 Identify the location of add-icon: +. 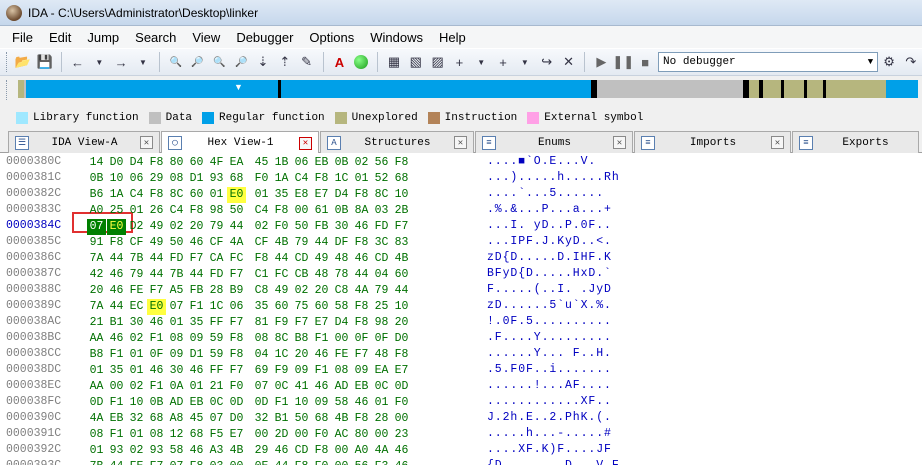
(460, 62).